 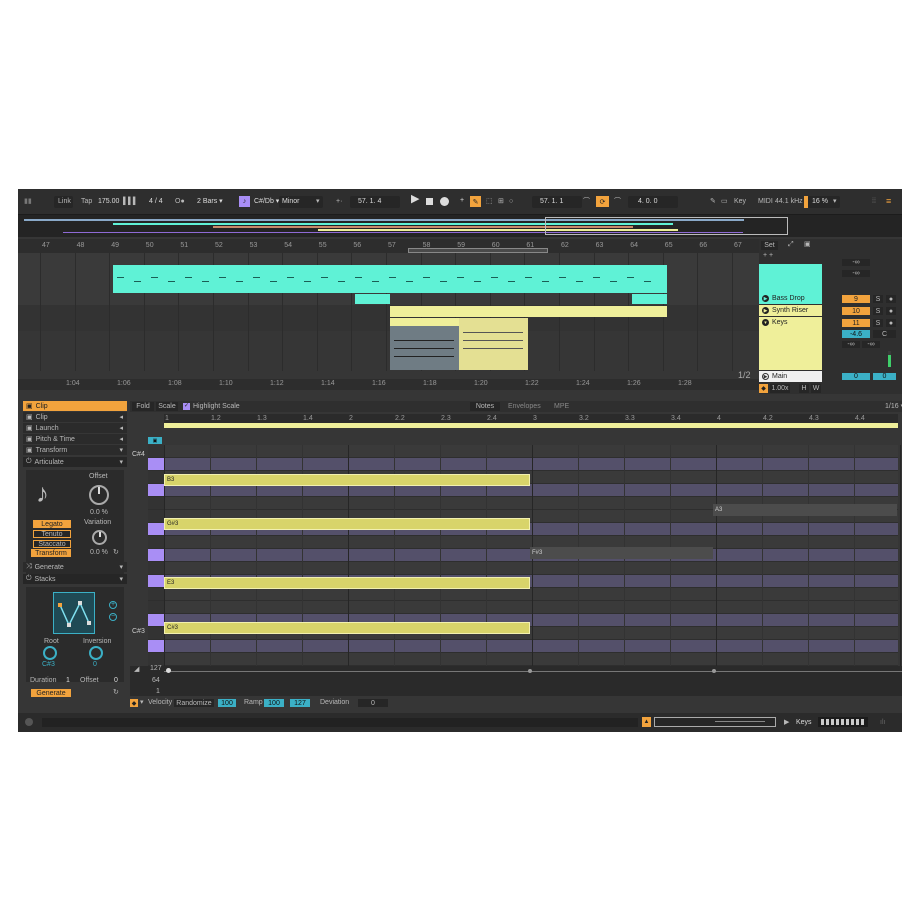 I want to click on overdub-icon: ⬚, so click(x=489, y=202).